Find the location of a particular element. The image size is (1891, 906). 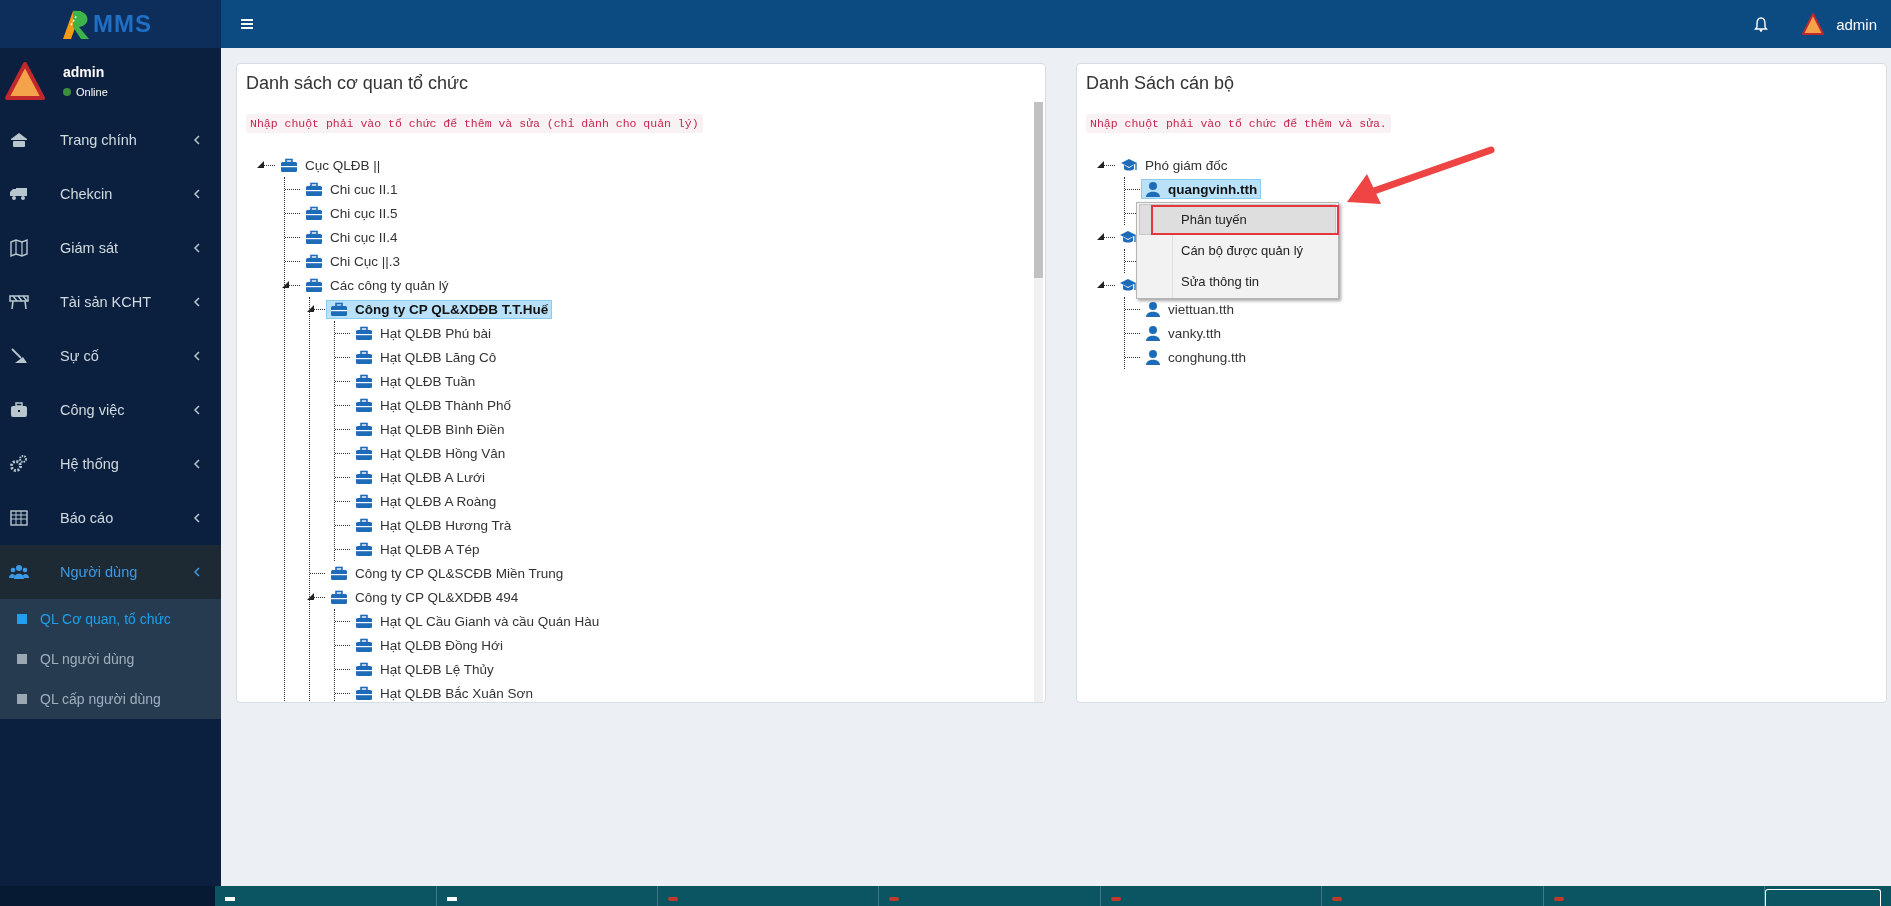

table-icon is located at coordinates (19, 518).